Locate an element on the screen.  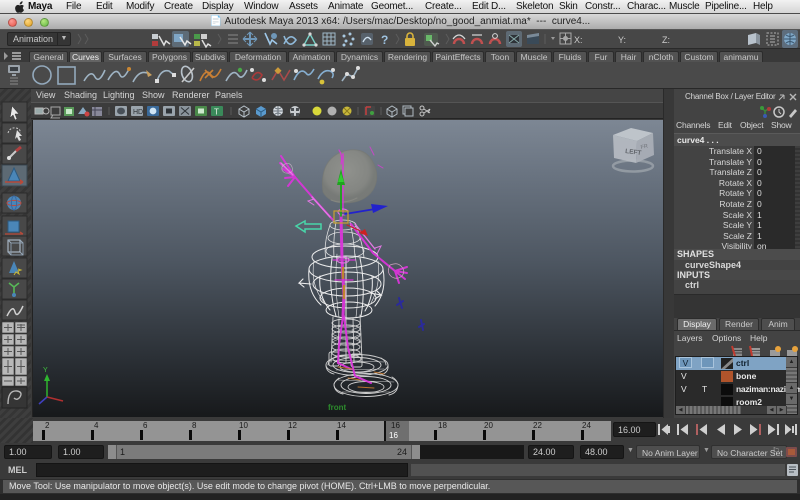
svg-text: HD is located at coordinates (138, 112).